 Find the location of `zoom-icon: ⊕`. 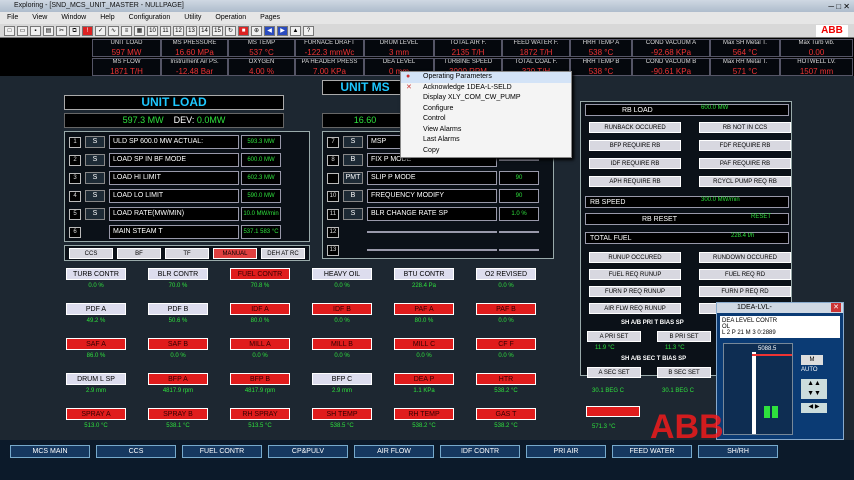

zoom-icon: ⊕ is located at coordinates (256, 30).